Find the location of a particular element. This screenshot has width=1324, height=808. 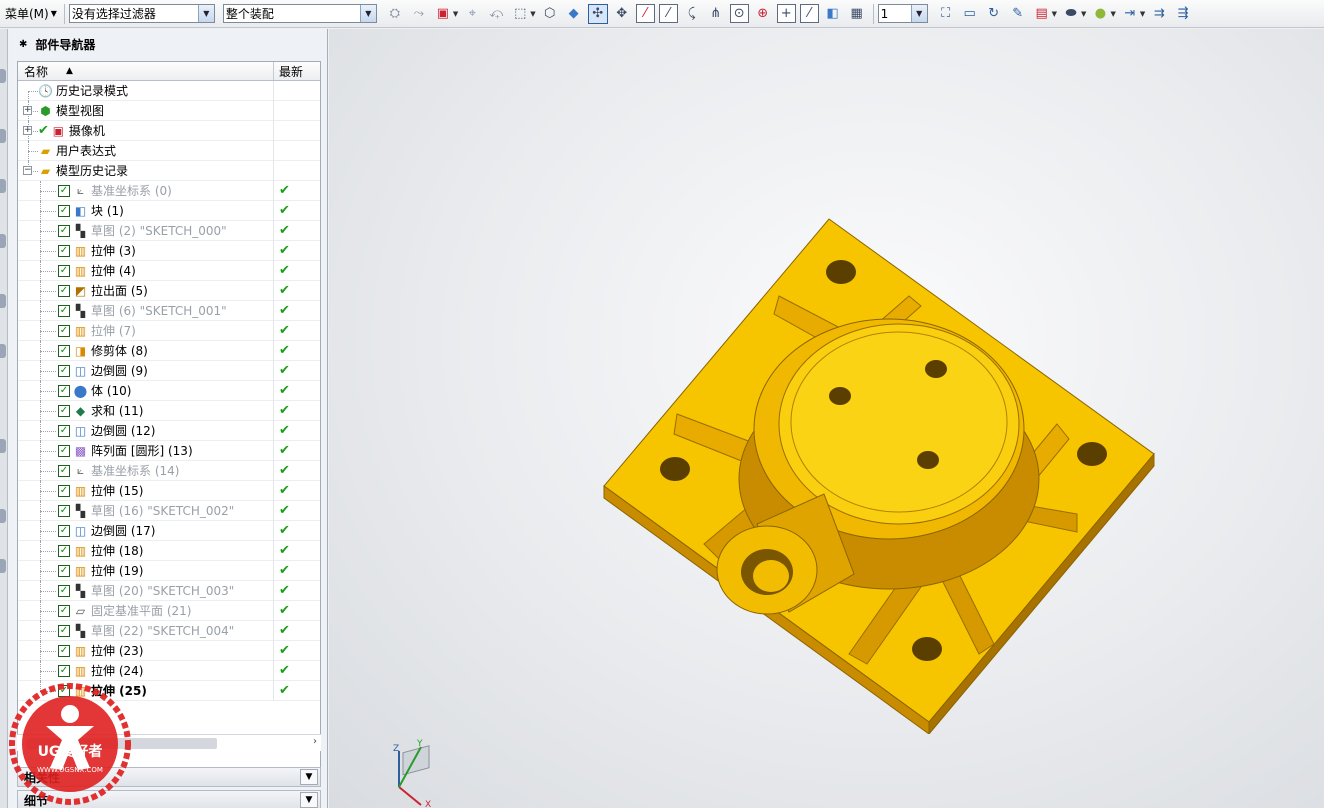

snap-point-icon: ⤳ is located at coordinates (419, 14).